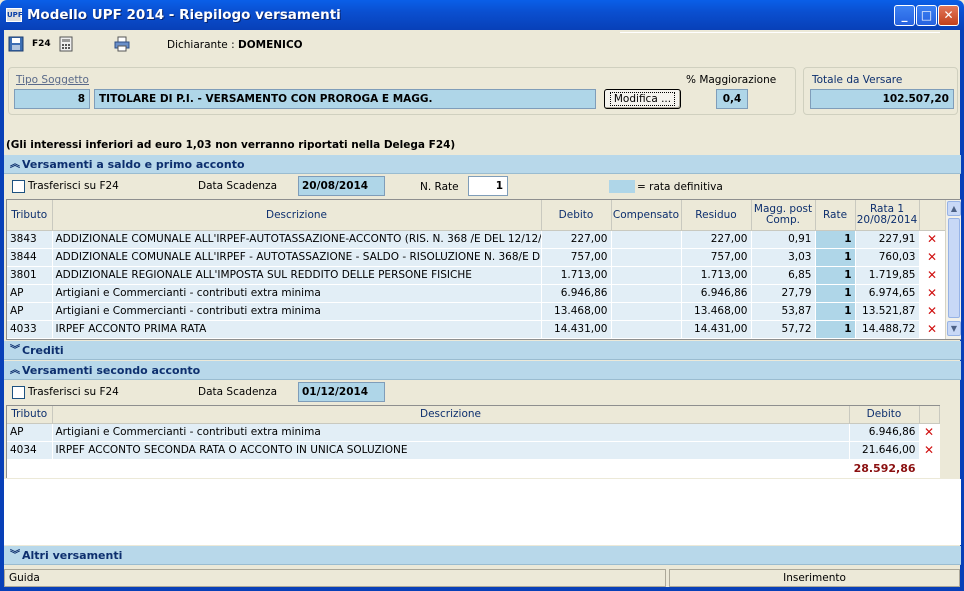  Describe the element at coordinates (52, 99) in the screenshot. I see `tipo-code-field: 8` at that location.